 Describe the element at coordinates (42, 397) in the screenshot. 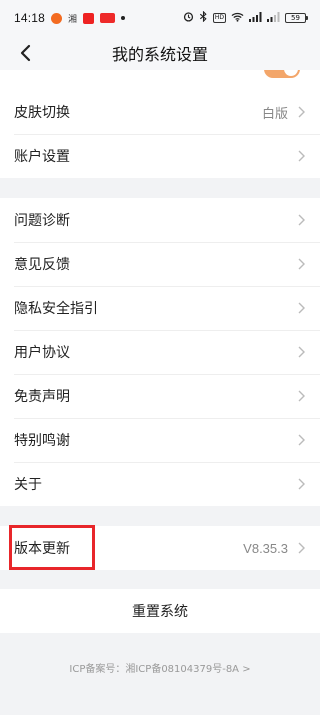

I see `row-label: 免责声明` at that location.